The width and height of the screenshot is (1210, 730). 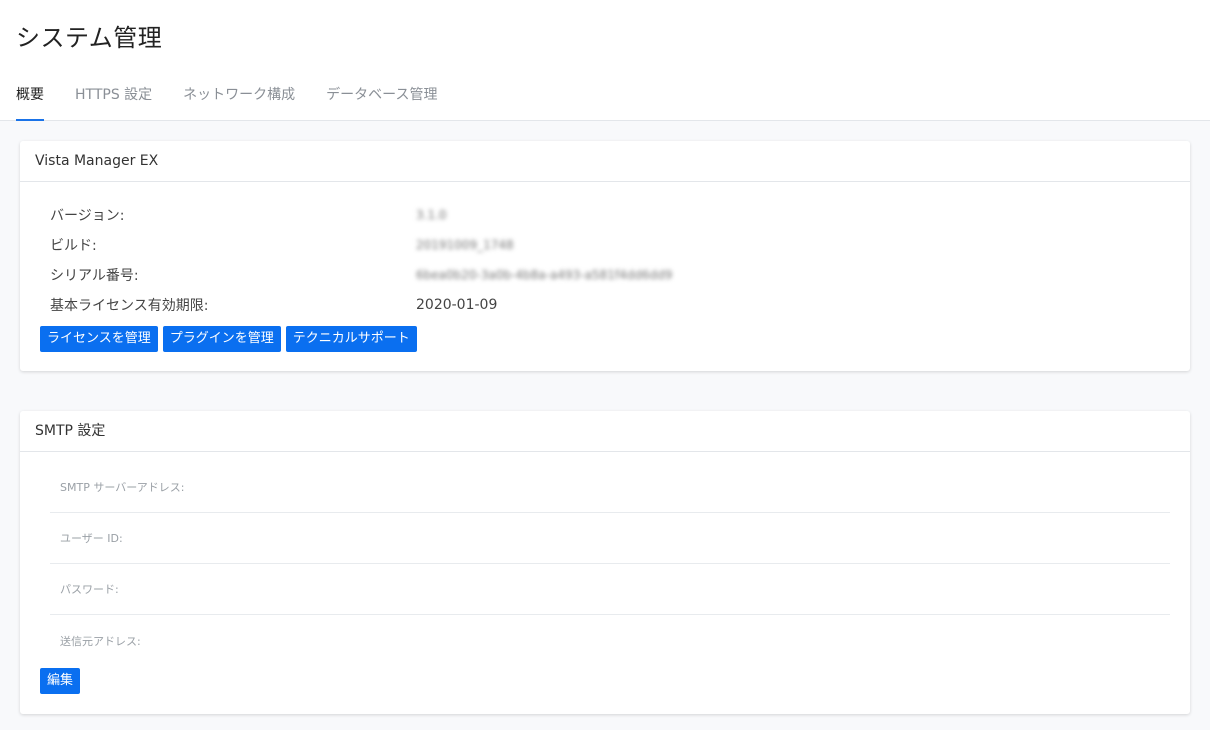 I want to click on tab-network-config: ネットワーク構成, so click(x=239, y=100).